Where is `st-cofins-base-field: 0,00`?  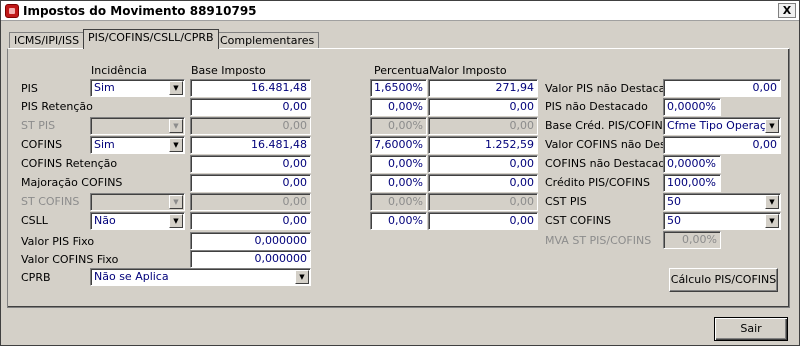 st-cofins-base-field: 0,00 is located at coordinates (250, 202).